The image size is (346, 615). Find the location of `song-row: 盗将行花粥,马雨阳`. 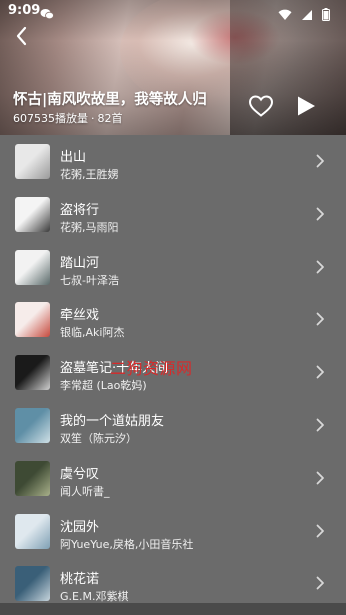

song-row: 盗将行花粥,马雨阳 is located at coordinates (173, 214).